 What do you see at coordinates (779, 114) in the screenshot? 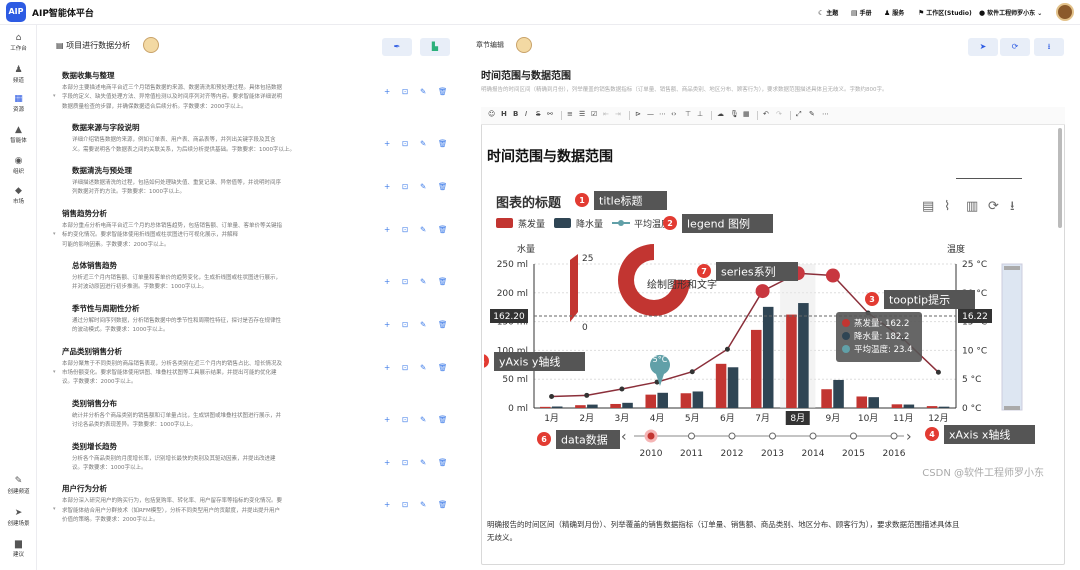
I see `redo-icon: ↷` at bounding box center [779, 114].